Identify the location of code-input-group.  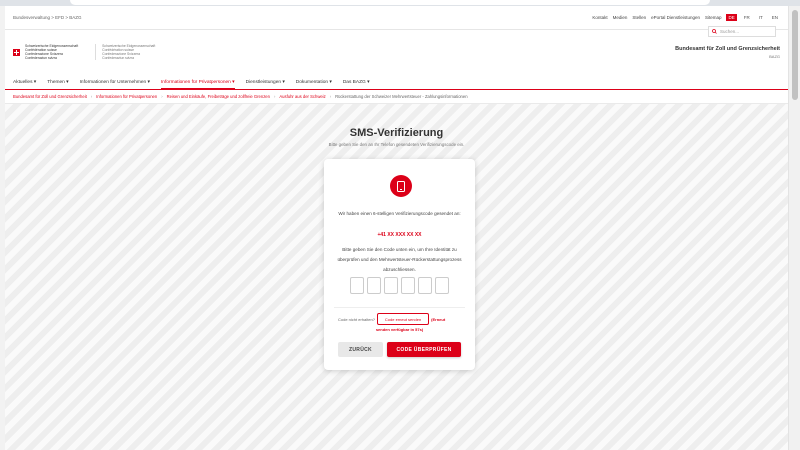
(399, 285).